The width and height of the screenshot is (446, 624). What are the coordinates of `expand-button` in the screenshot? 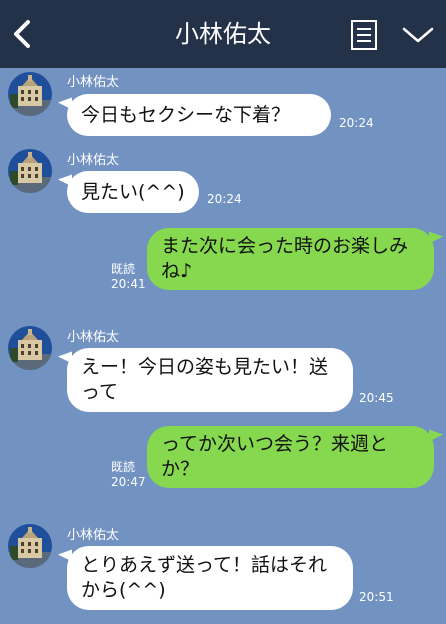 It's located at (418, 35).